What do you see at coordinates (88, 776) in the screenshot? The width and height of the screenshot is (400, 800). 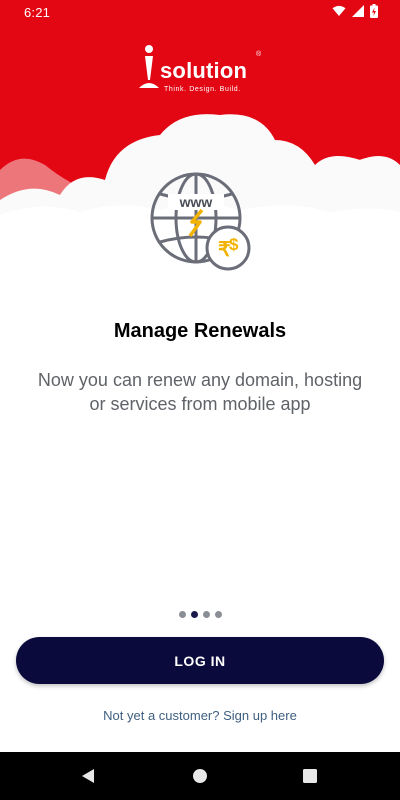 I see `back-icon` at bounding box center [88, 776].